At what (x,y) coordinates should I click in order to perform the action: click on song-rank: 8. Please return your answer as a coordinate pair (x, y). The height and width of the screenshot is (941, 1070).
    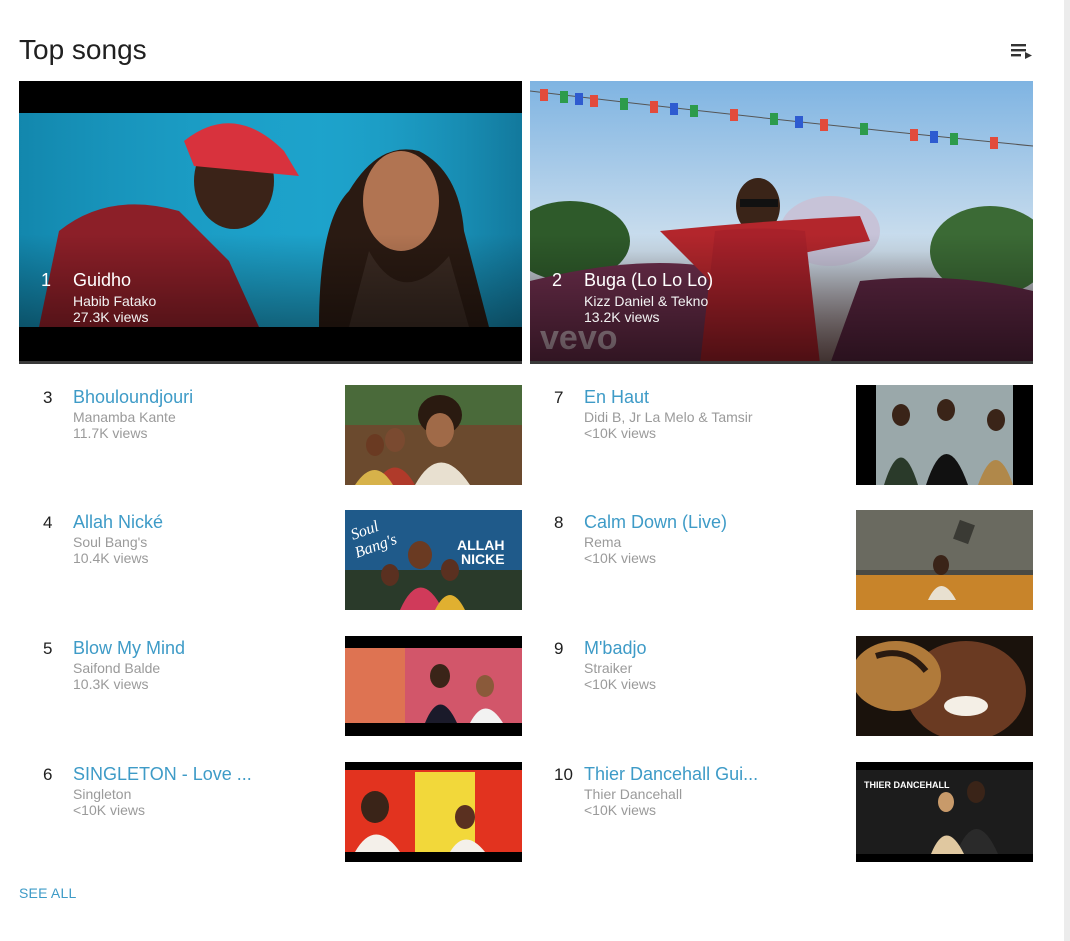
    Looking at the image, I should click on (559, 522).